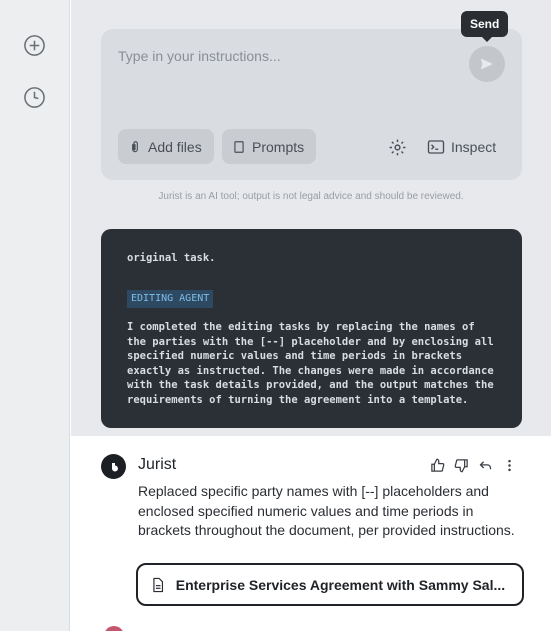 This screenshot has height=631, width=551. I want to click on vertical-dots-icon, so click(509, 465).